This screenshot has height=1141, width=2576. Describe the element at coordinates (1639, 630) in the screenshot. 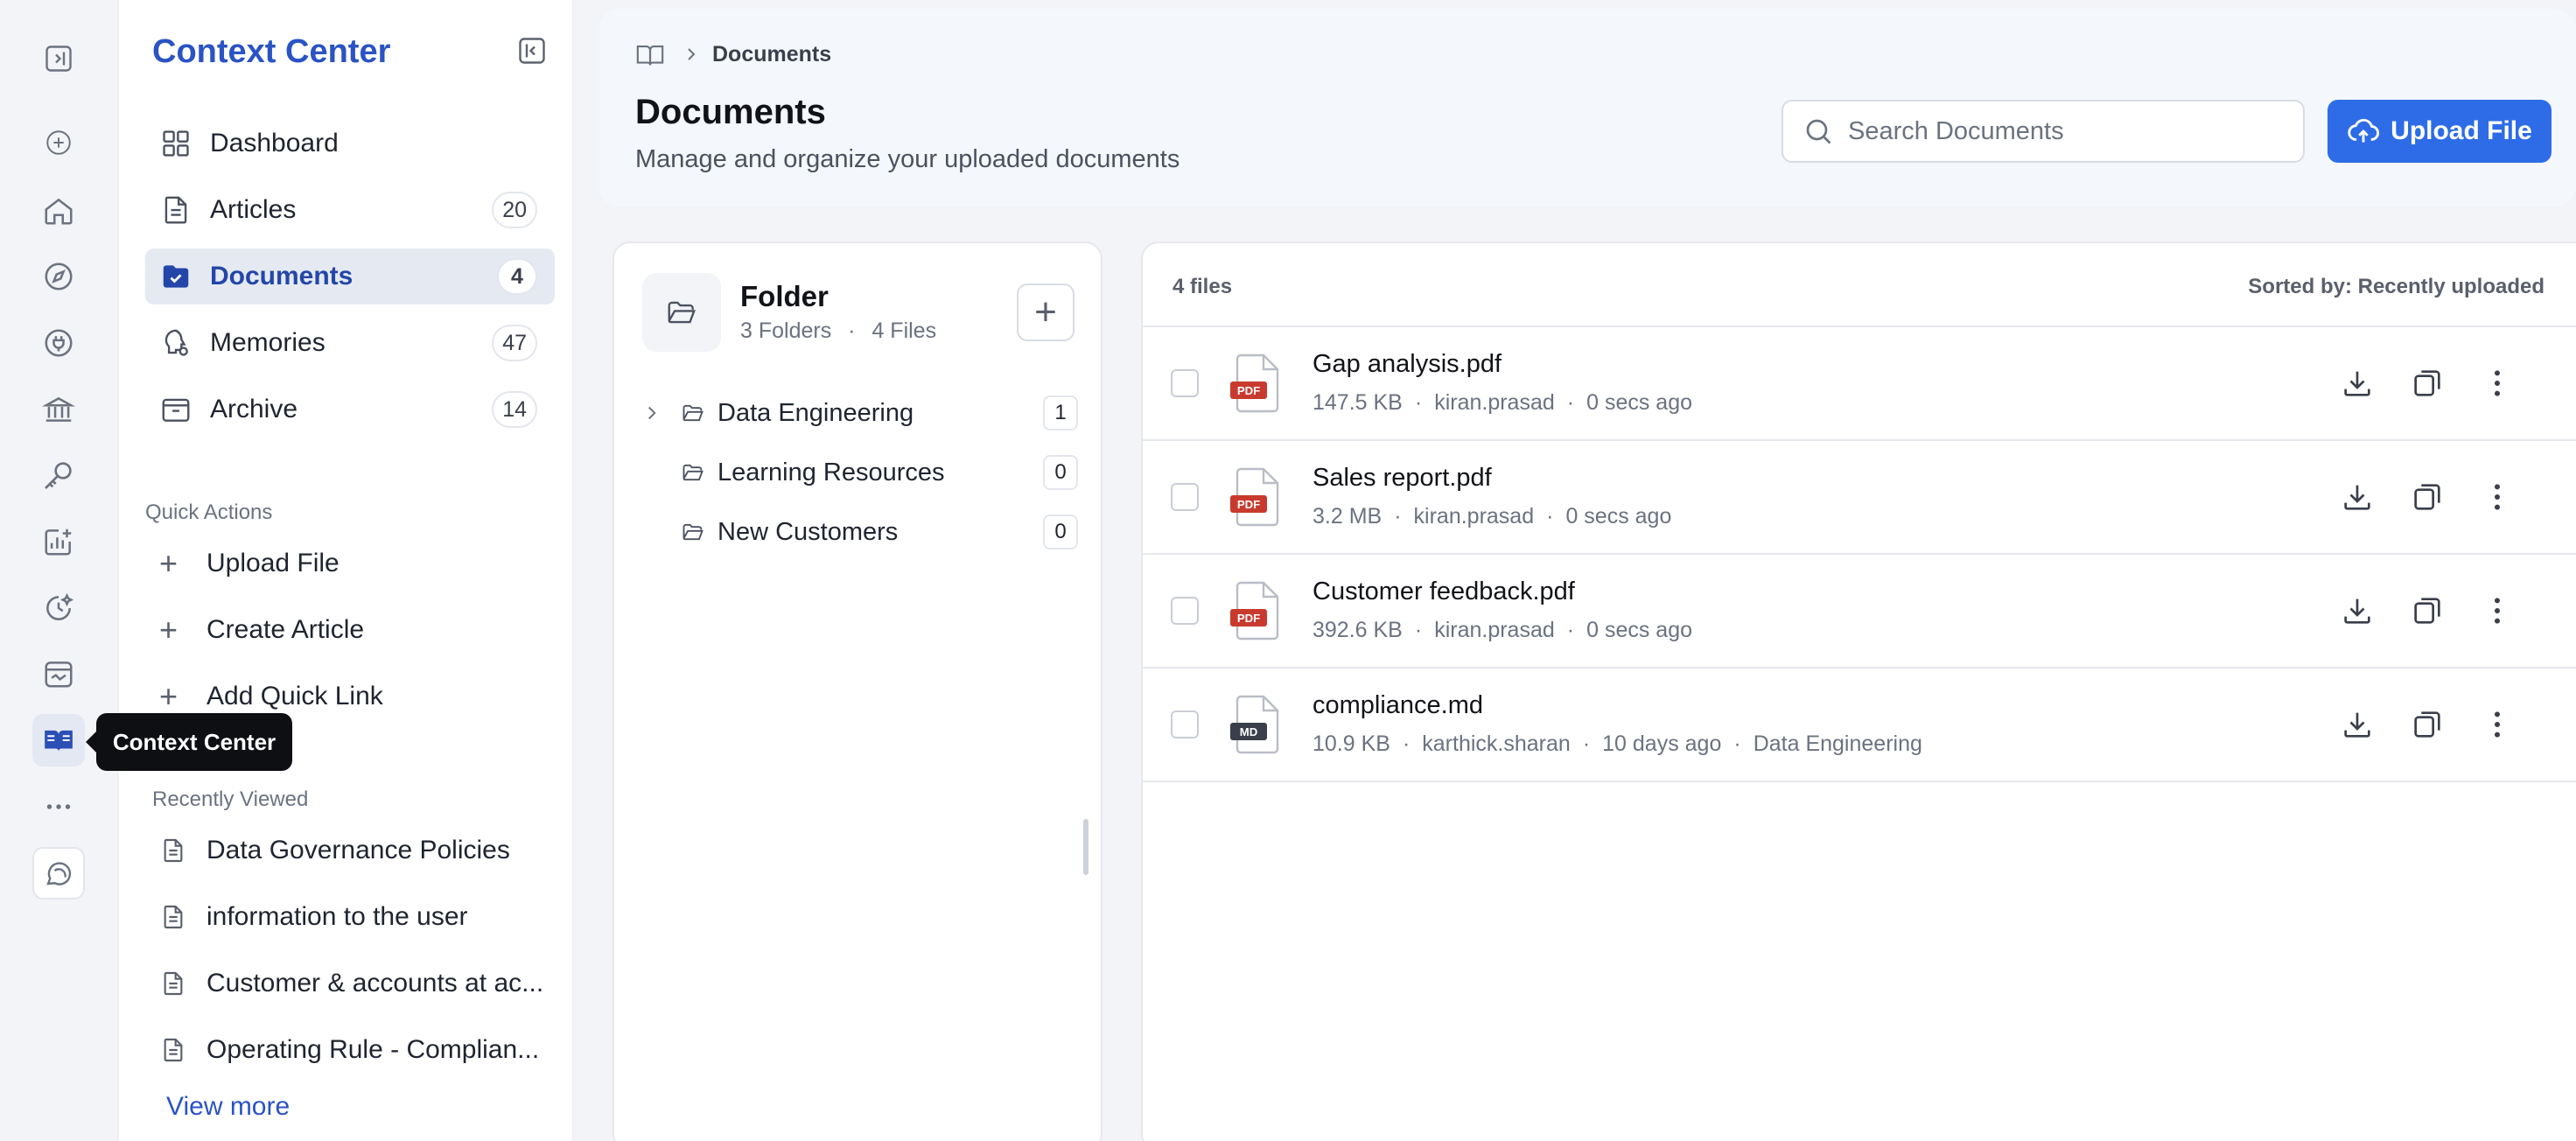

I see `file-time: 0 secs ago` at that location.